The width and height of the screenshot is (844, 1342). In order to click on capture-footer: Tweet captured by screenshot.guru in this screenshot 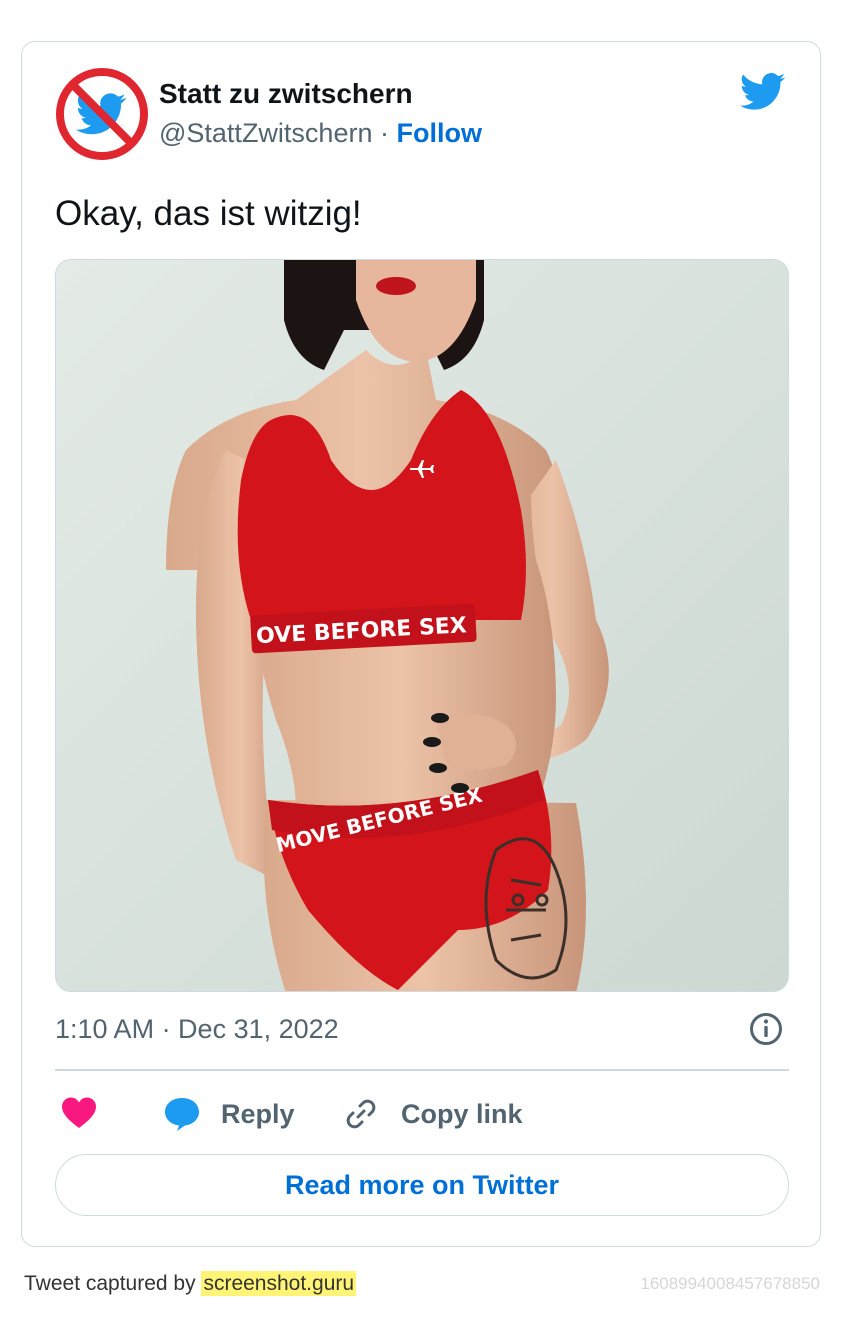, I will do `click(190, 1283)`.